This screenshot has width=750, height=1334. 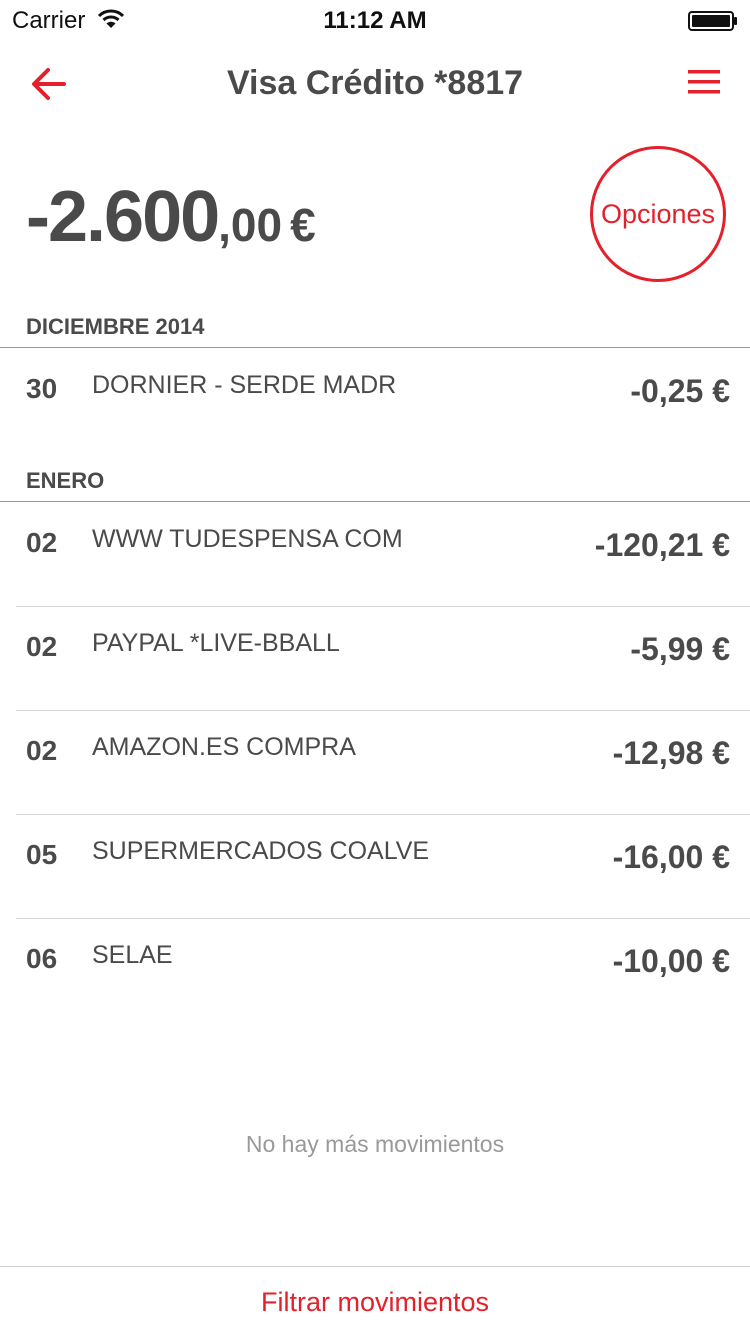 What do you see at coordinates (671, 857) in the screenshot?
I see `movement-amount: -16,00 €` at bounding box center [671, 857].